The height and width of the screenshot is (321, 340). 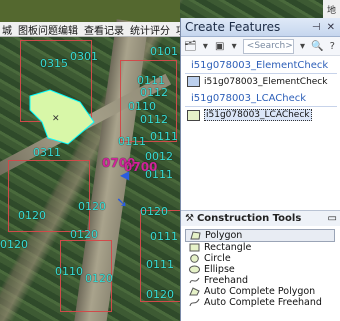 I want to click on template-item-selected: i51g078003_LCACheck, so click(x=260, y=115).